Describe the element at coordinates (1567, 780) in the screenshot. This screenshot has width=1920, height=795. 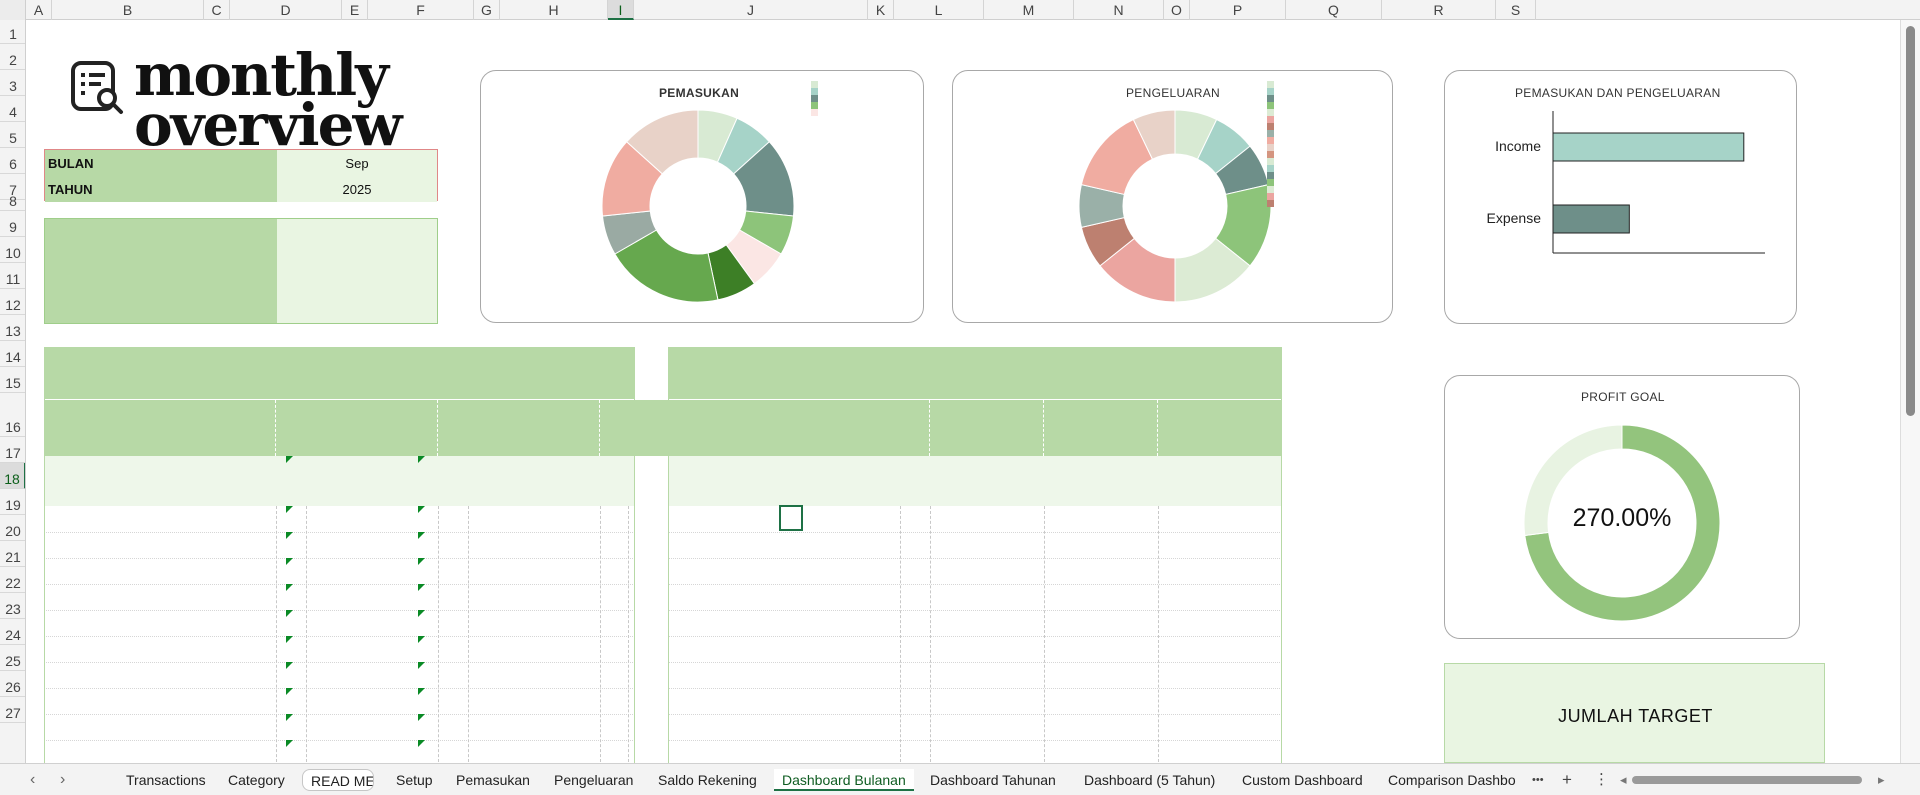
I see `add-sheet-icon: +` at that location.